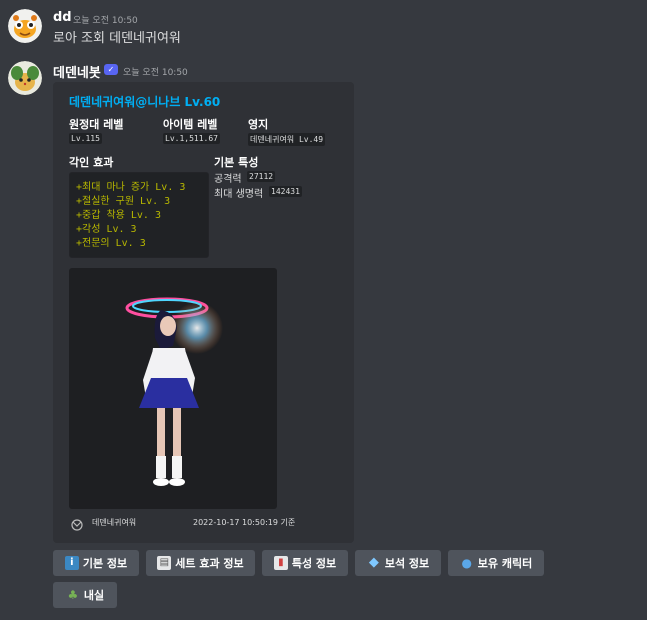 Image resolution: width=647 pixels, height=620 pixels. I want to click on character-image, so click(173, 388).